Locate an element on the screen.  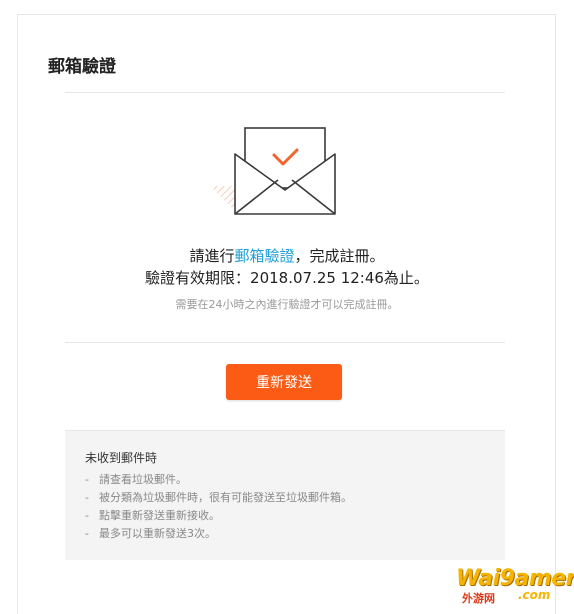
help-item: - 最多可以重新發送3次。 is located at coordinates (218, 534).